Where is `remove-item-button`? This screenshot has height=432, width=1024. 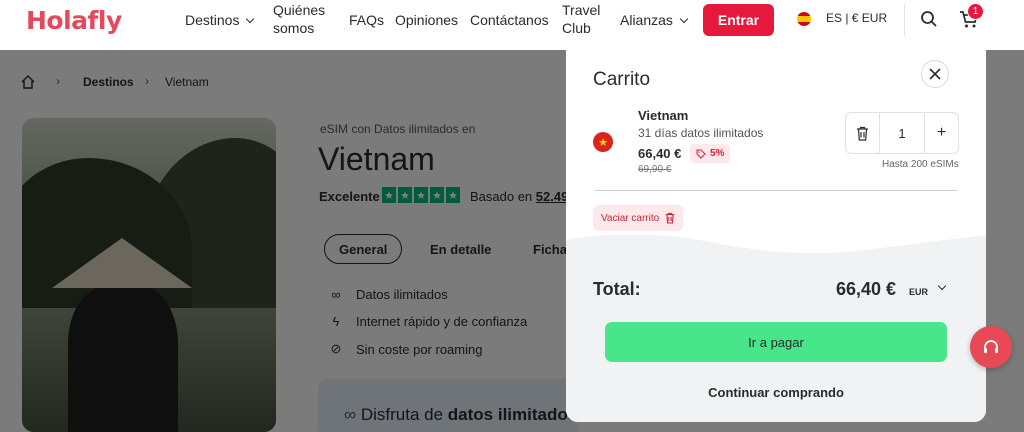
remove-item-button is located at coordinates (863, 133).